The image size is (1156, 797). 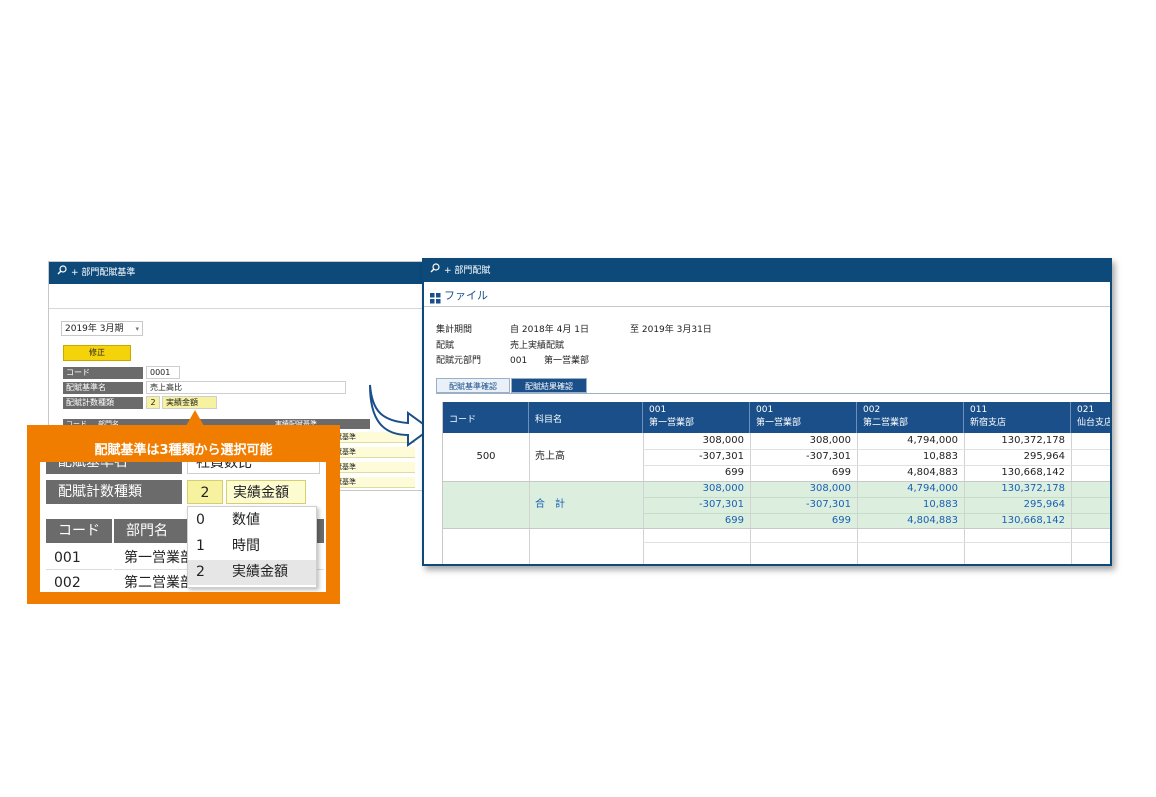 What do you see at coordinates (773, 393) in the screenshot?
I see `tab-underline` at bounding box center [773, 393].